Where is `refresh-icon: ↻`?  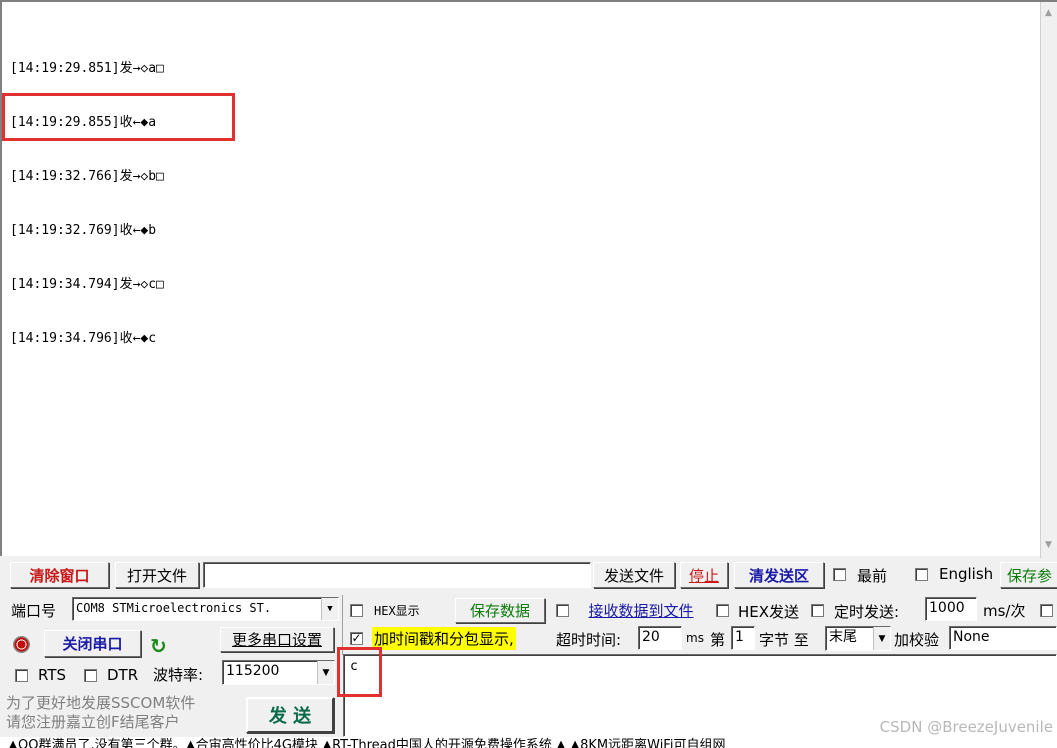
refresh-icon: ↻ is located at coordinates (158, 646).